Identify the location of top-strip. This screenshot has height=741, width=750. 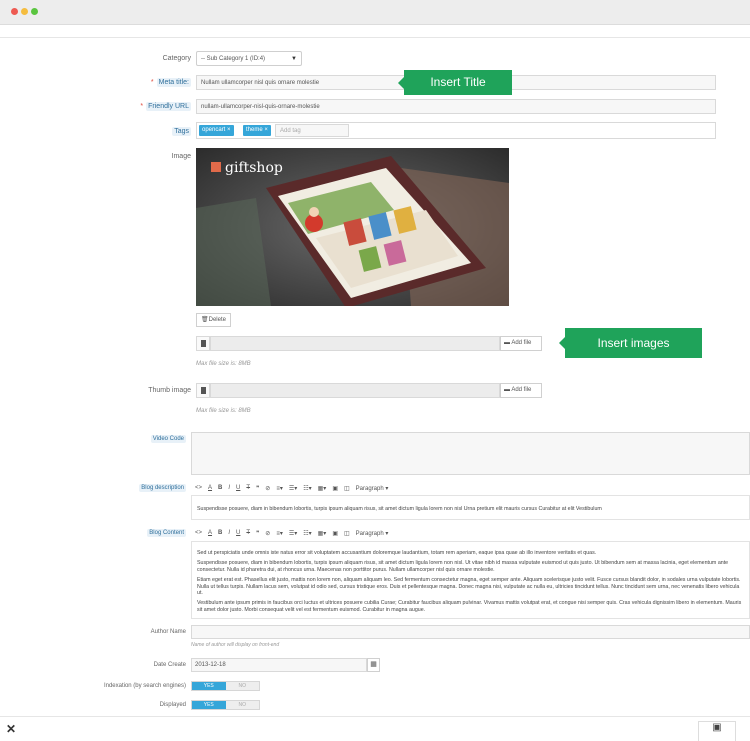
(375, 31).